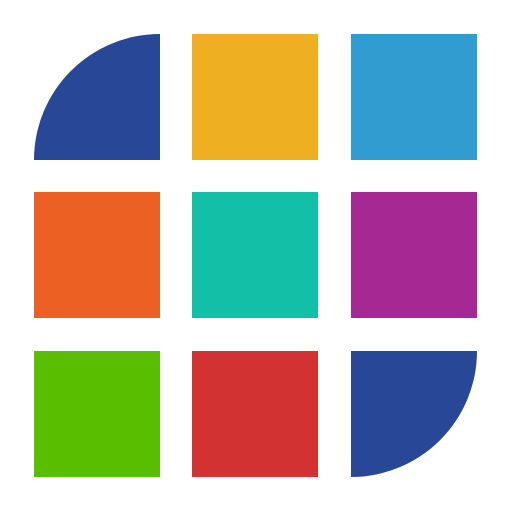 The width and height of the screenshot is (512, 512). What do you see at coordinates (97, 414) in the screenshot?
I see `tile-bottom-left` at bounding box center [97, 414].